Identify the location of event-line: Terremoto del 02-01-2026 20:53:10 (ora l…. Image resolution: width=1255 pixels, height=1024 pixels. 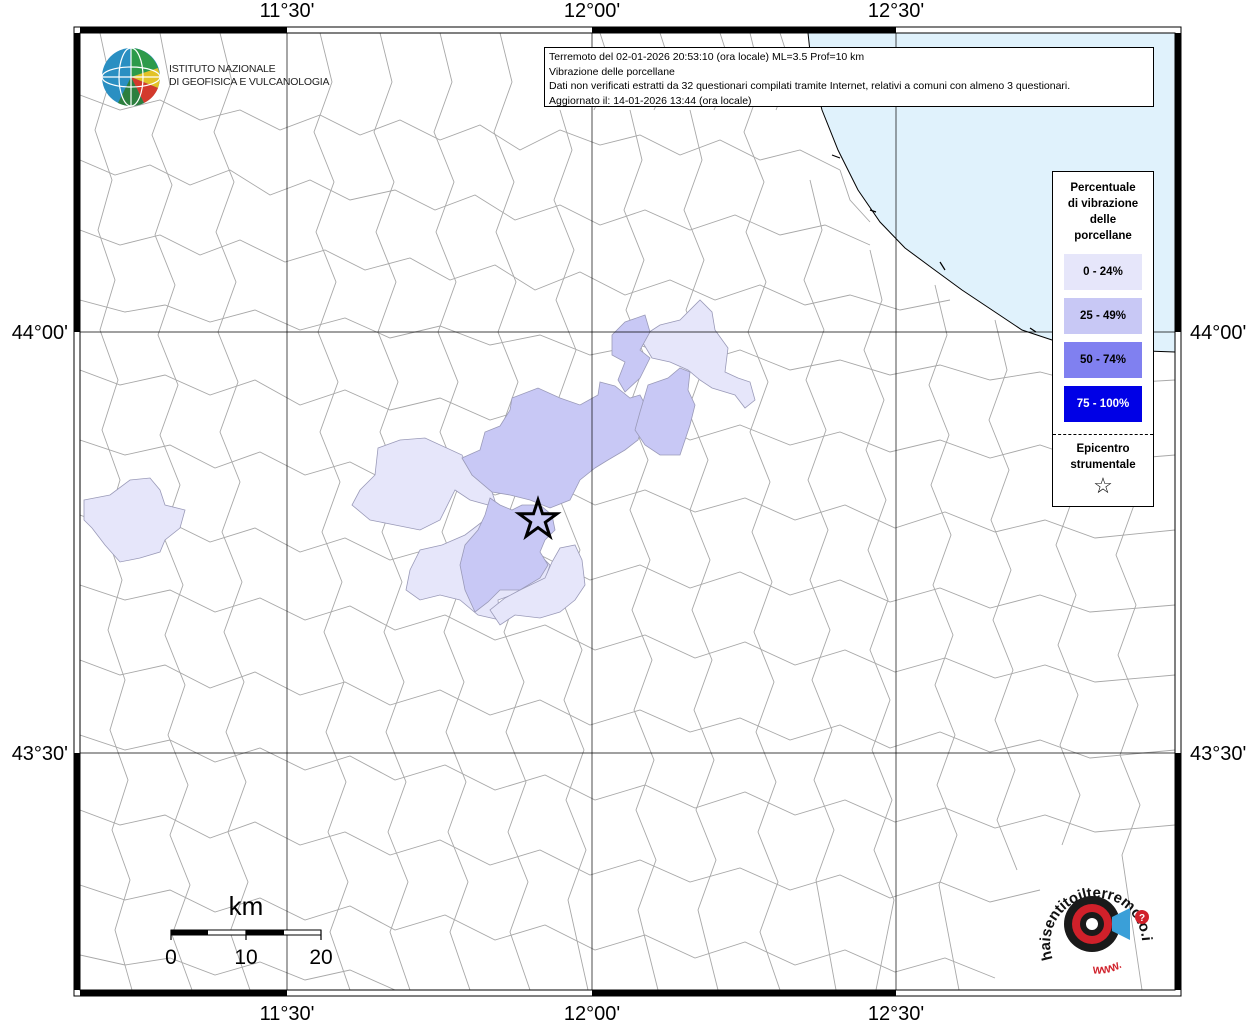
(707, 57).